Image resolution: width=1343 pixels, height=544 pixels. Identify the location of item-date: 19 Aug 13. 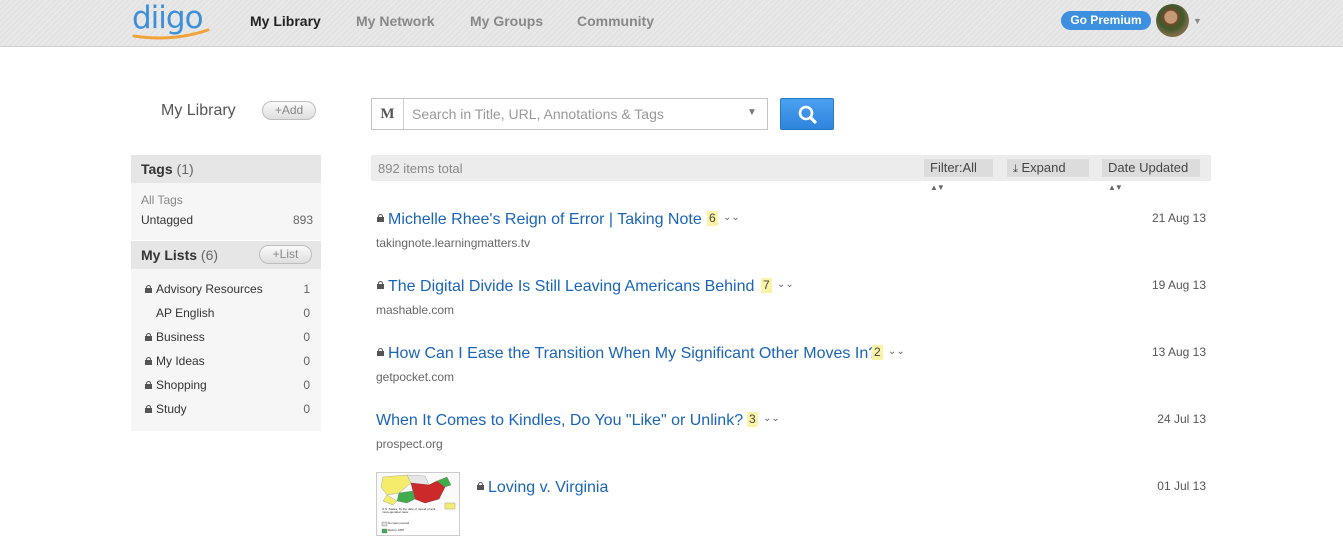
(1178, 285).